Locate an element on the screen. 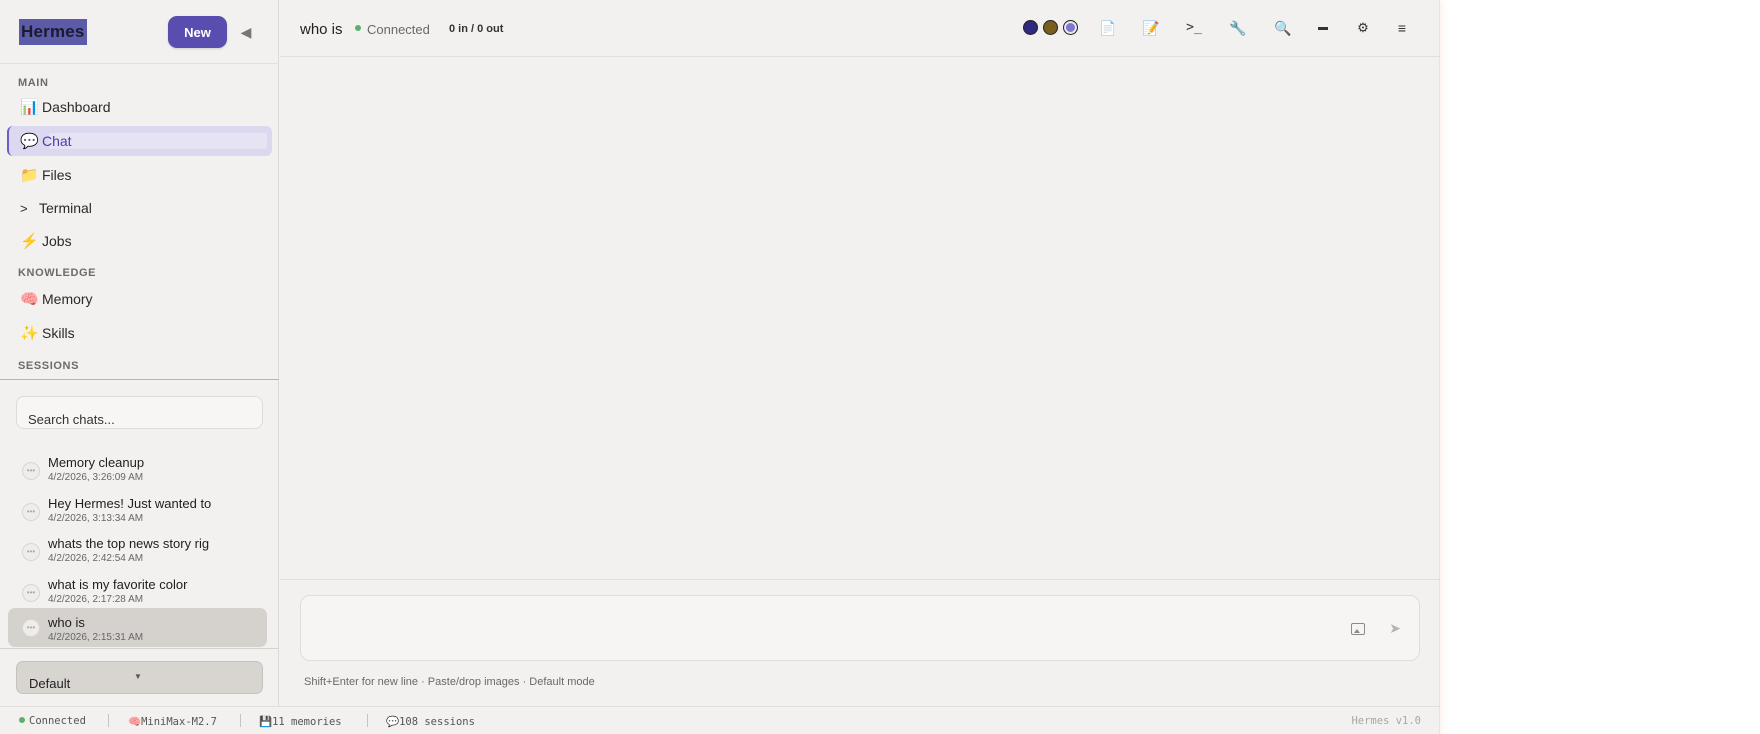  search-chats-input is located at coordinates (139, 412).